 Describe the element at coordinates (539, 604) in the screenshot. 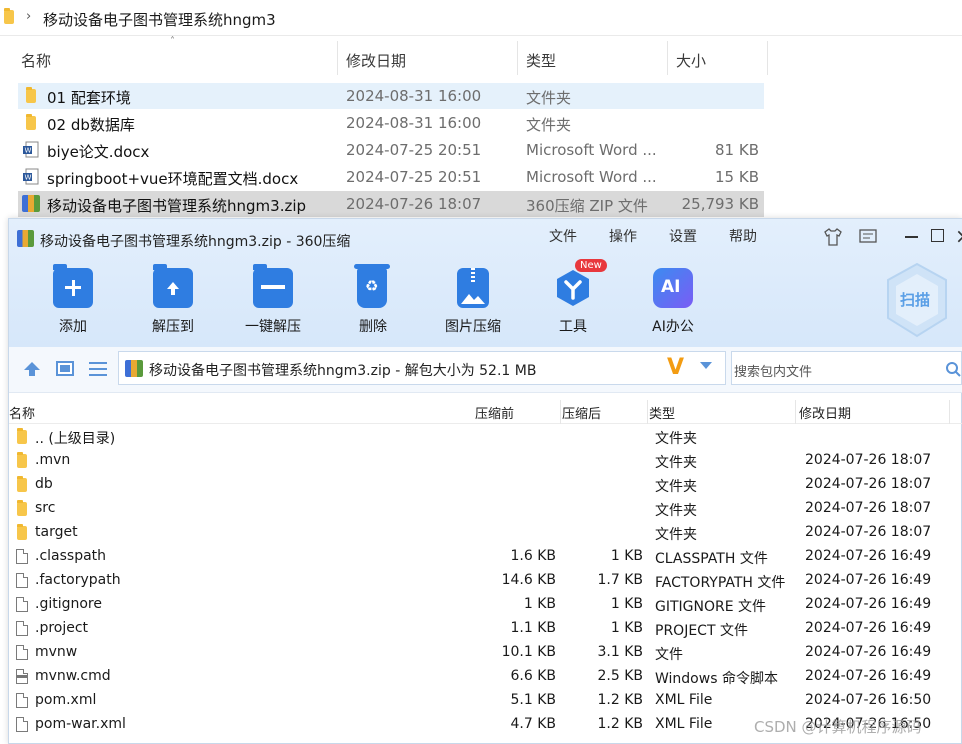

I see `size-before: 1 KB` at that location.